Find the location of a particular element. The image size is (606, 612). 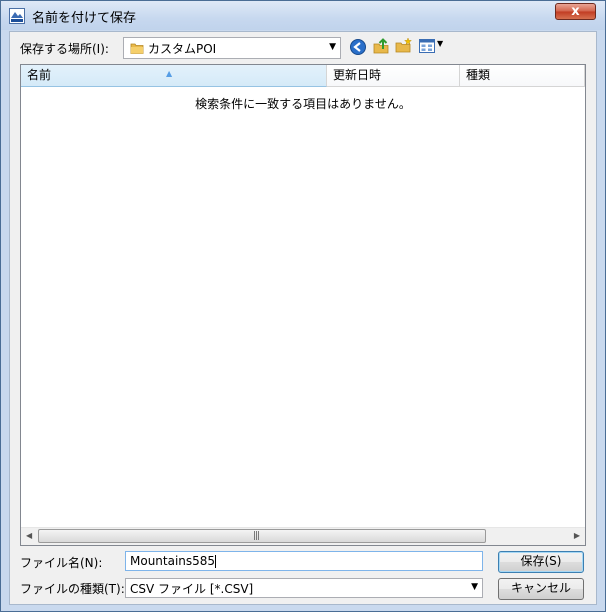

folder-icon is located at coordinates (137, 48).